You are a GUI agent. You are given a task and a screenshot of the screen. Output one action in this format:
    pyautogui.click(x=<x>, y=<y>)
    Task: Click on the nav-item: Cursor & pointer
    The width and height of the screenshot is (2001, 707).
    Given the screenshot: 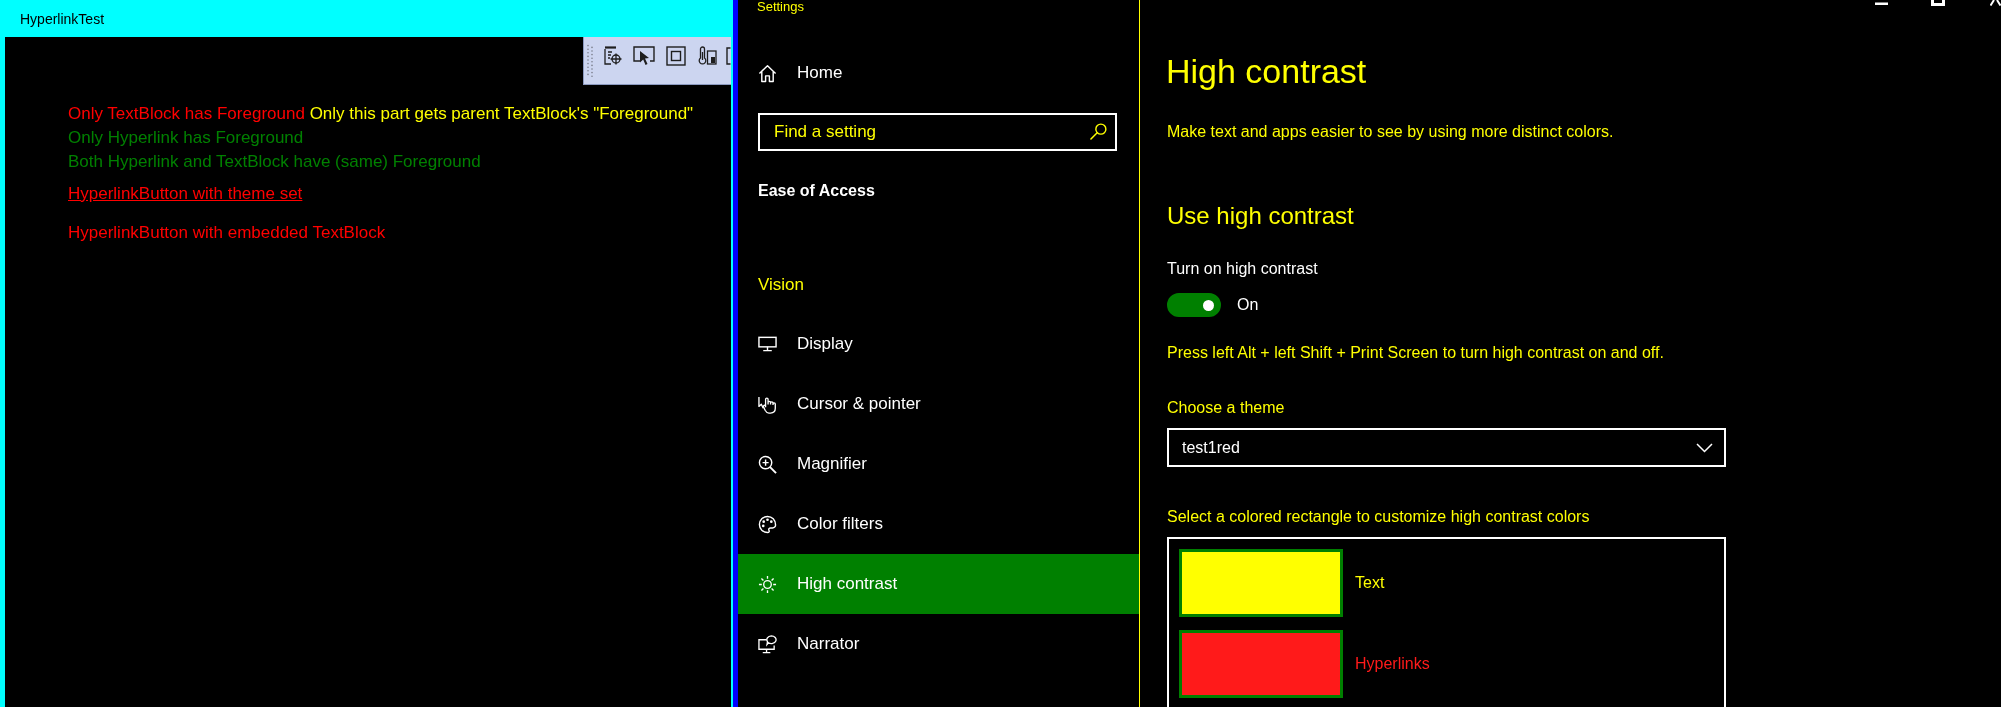 What is the action you would take?
    pyautogui.click(x=938, y=404)
    